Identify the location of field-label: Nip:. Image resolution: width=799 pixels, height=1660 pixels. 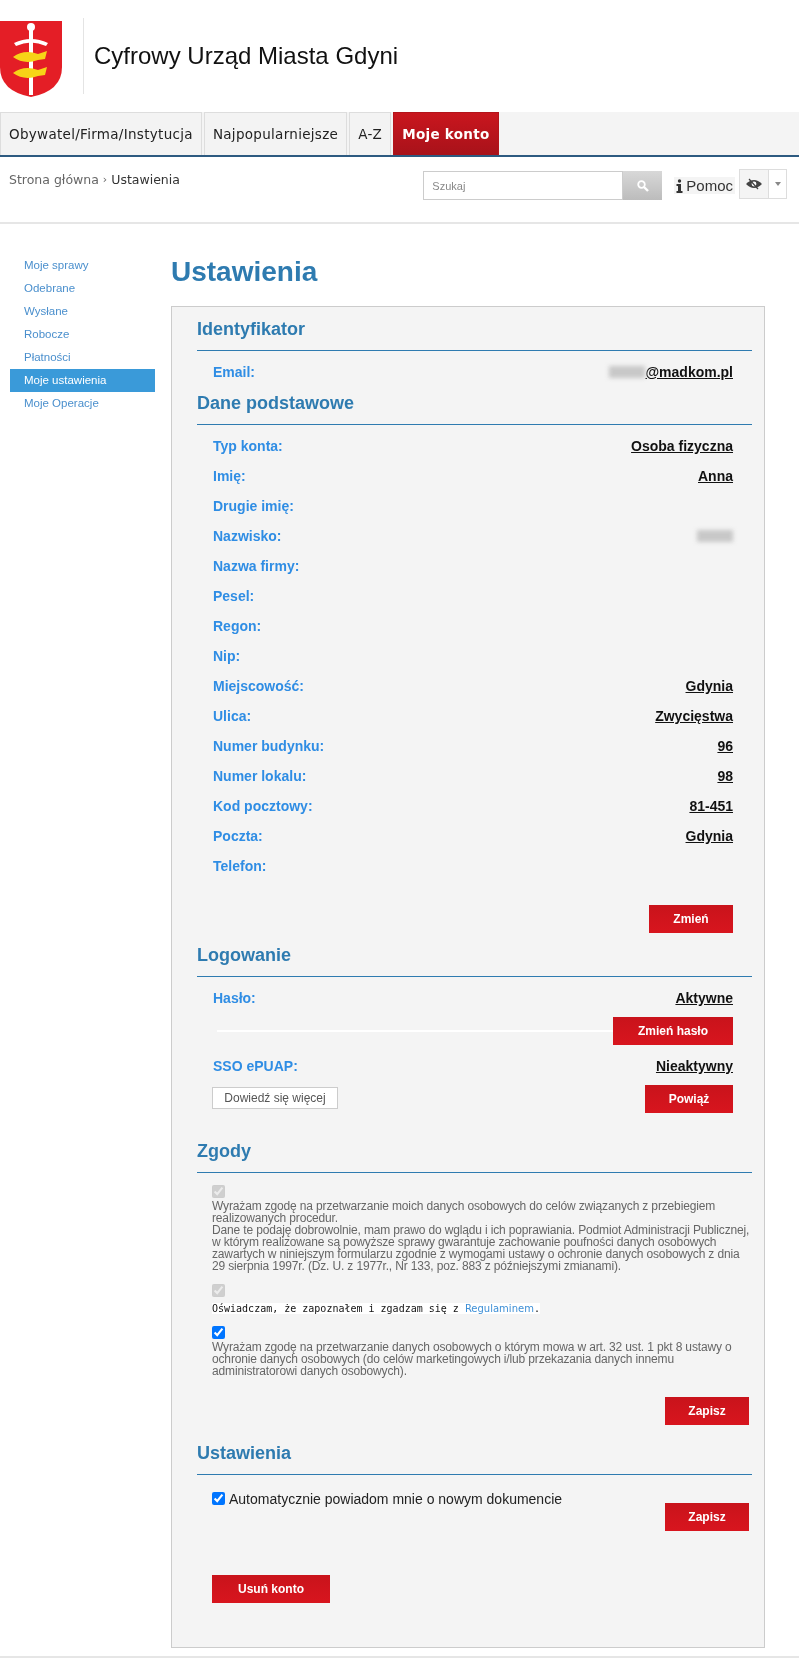
(227, 656).